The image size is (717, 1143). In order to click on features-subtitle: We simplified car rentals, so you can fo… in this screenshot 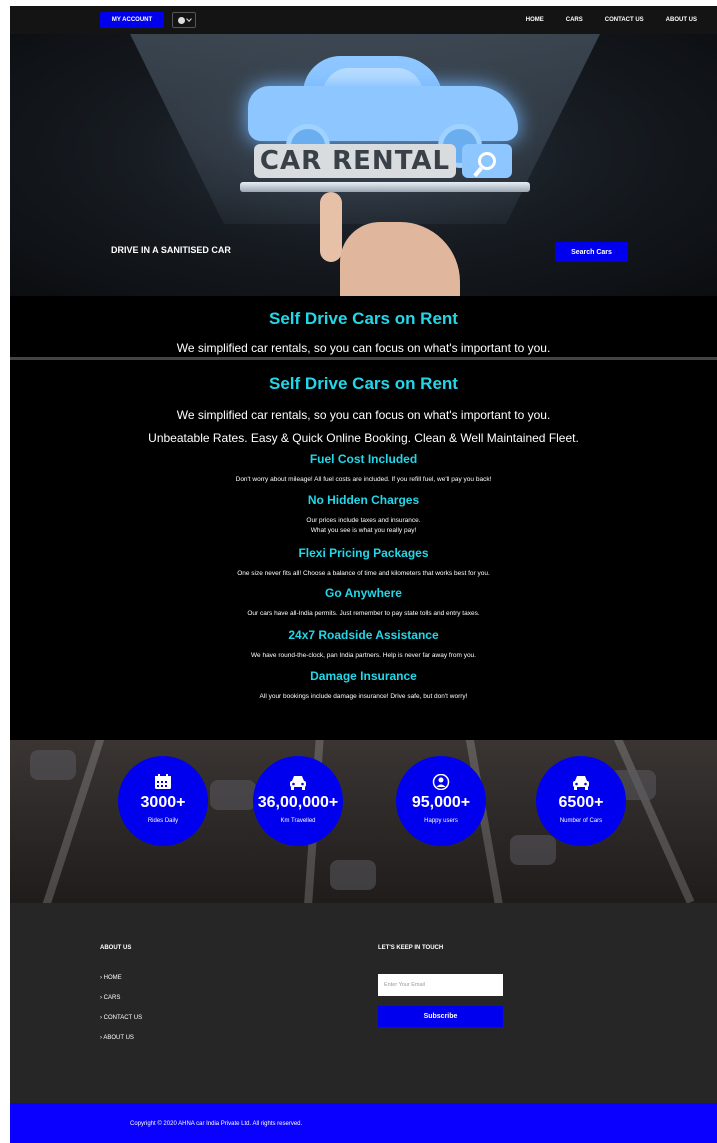, I will do `click(363, 415)`.